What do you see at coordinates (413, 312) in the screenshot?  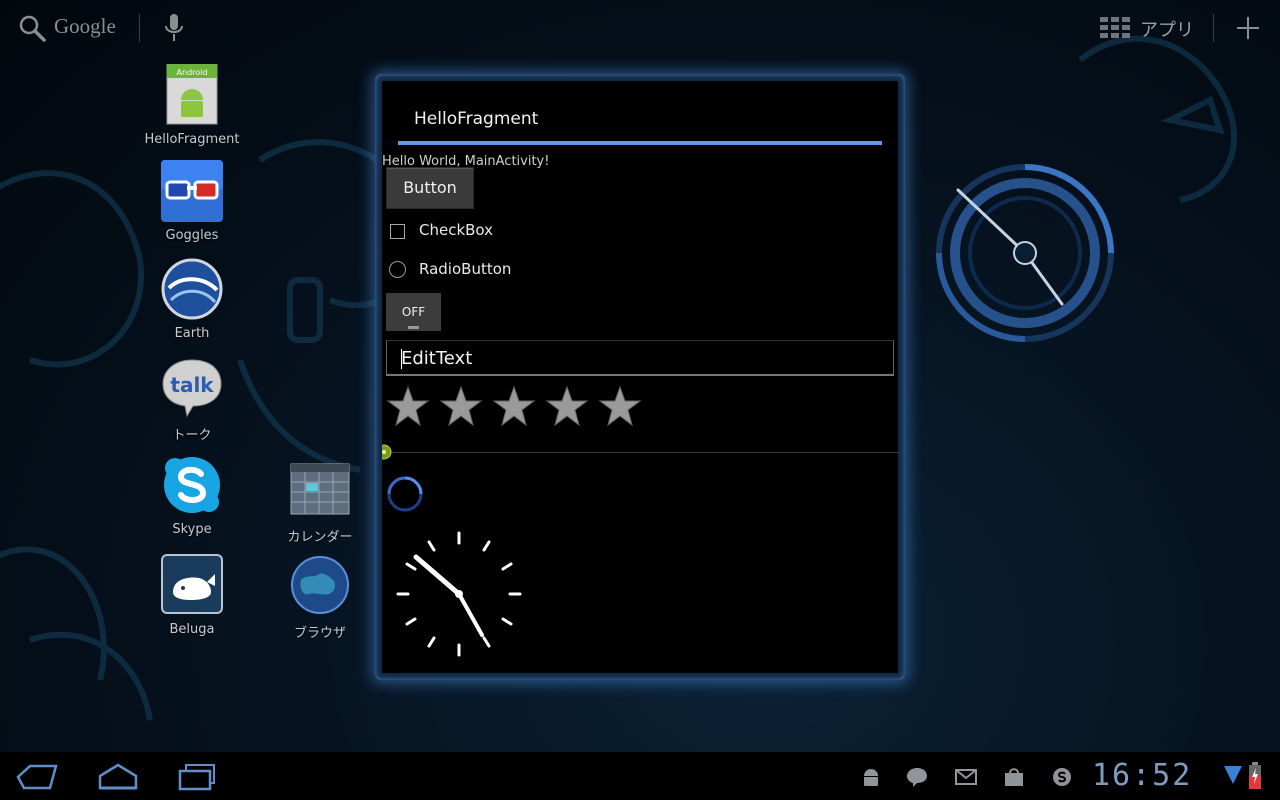 I see `toggle-button: OFF` at bounding box center [413, 312].